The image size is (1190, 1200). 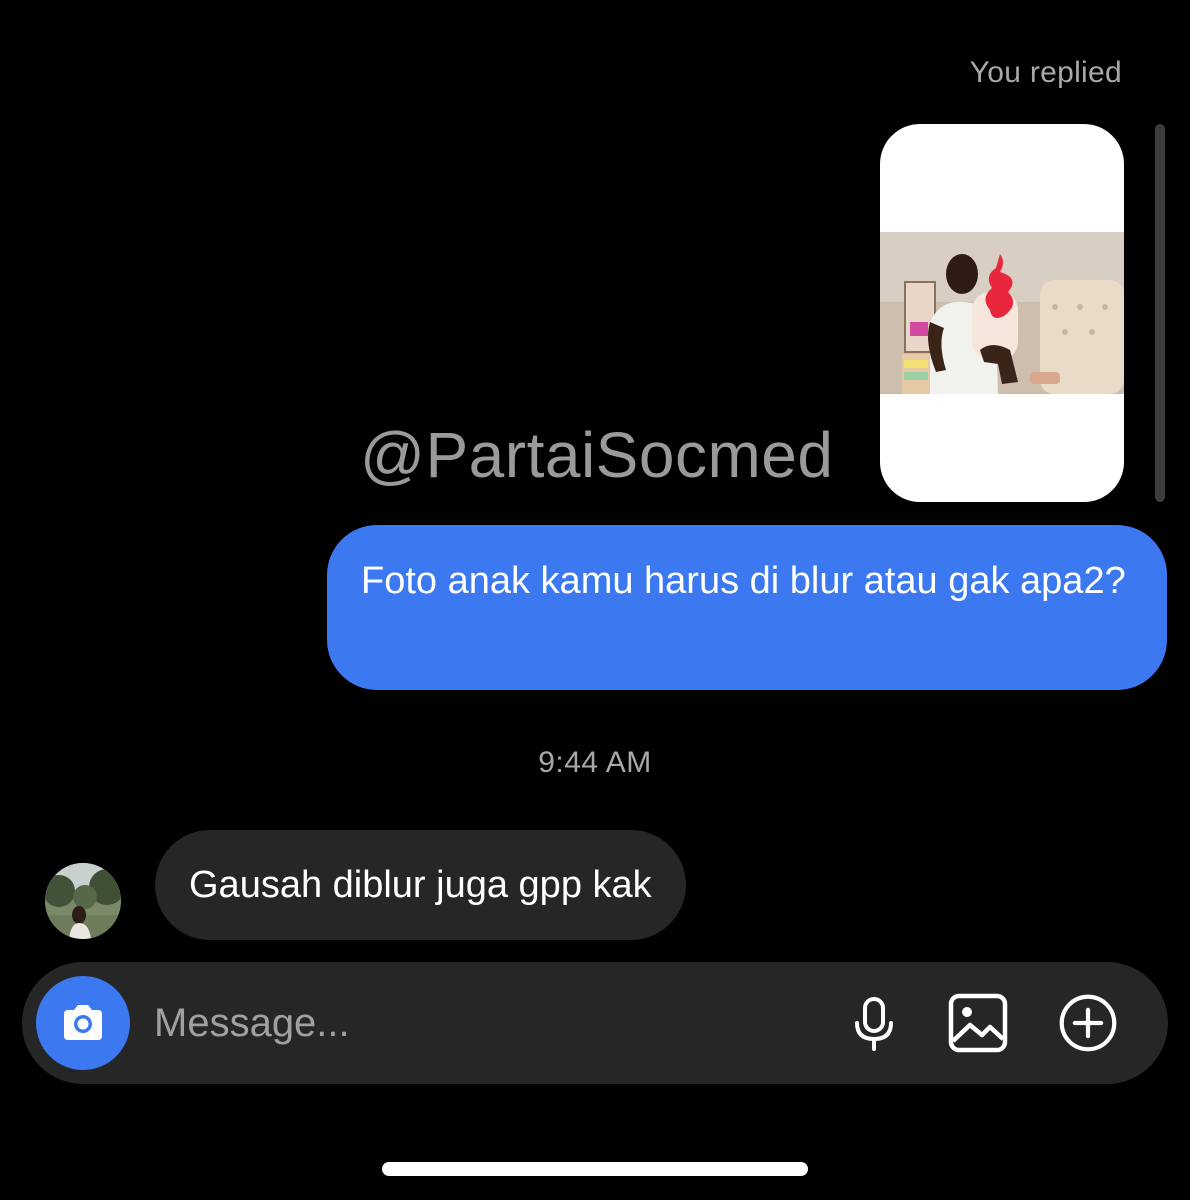 What do you see at coordinates (420, 885) in the screenshot?
I see `received-message-bubble: Gausah diblur juga gpp kak` at bounding box center [420, 885].